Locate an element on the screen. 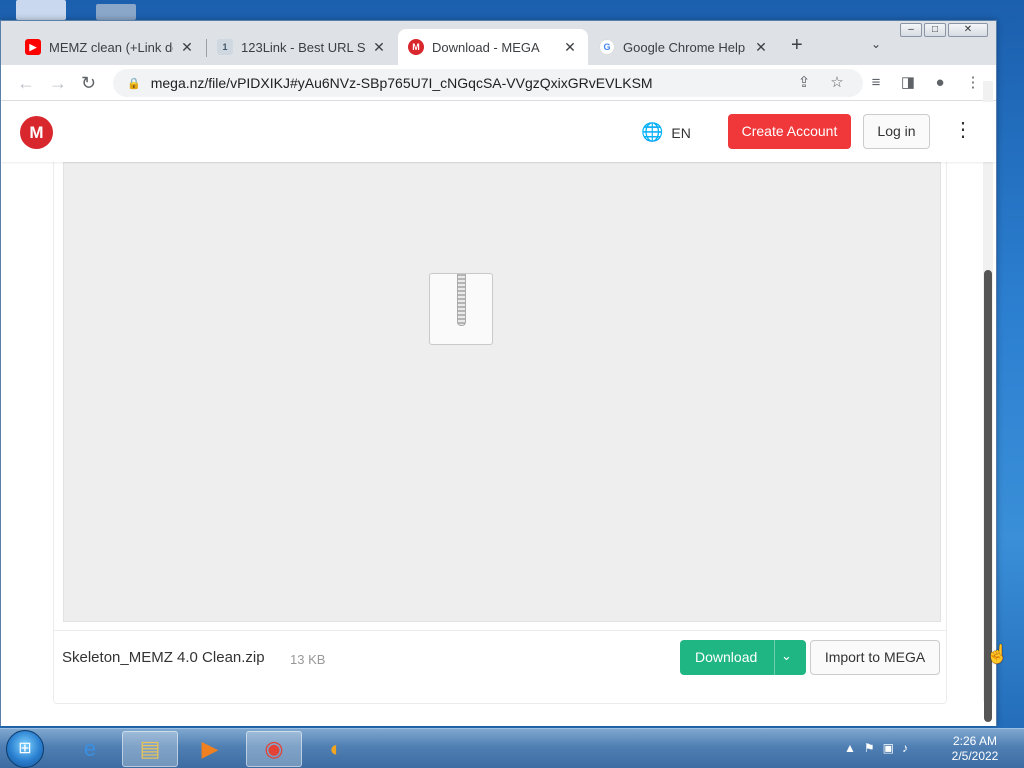 The width and height of the screenshot is (1024, 768). import-to-mega-button: Import to MEGA is located at coordinates (875, 657).